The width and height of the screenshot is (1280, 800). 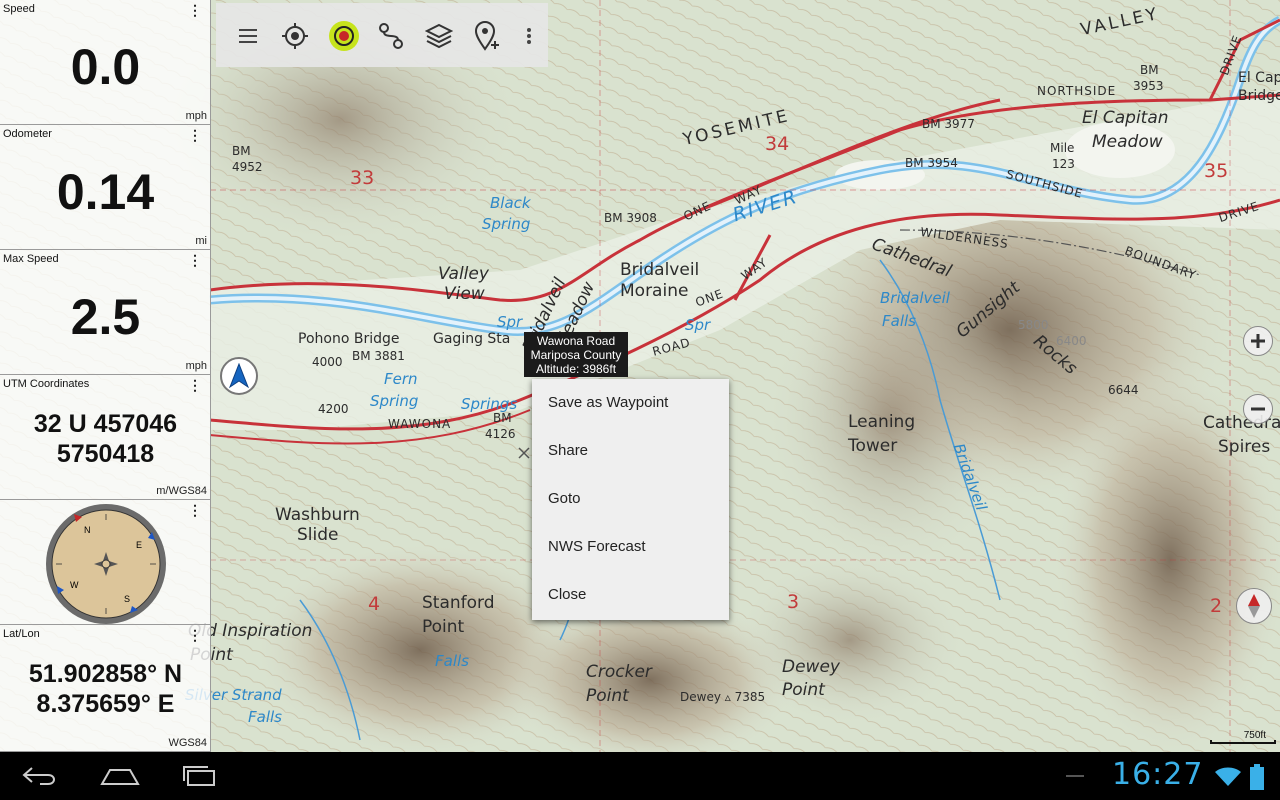 I want to click on compass-panel: ⋮ N E S W, so click(x=105, y=562).